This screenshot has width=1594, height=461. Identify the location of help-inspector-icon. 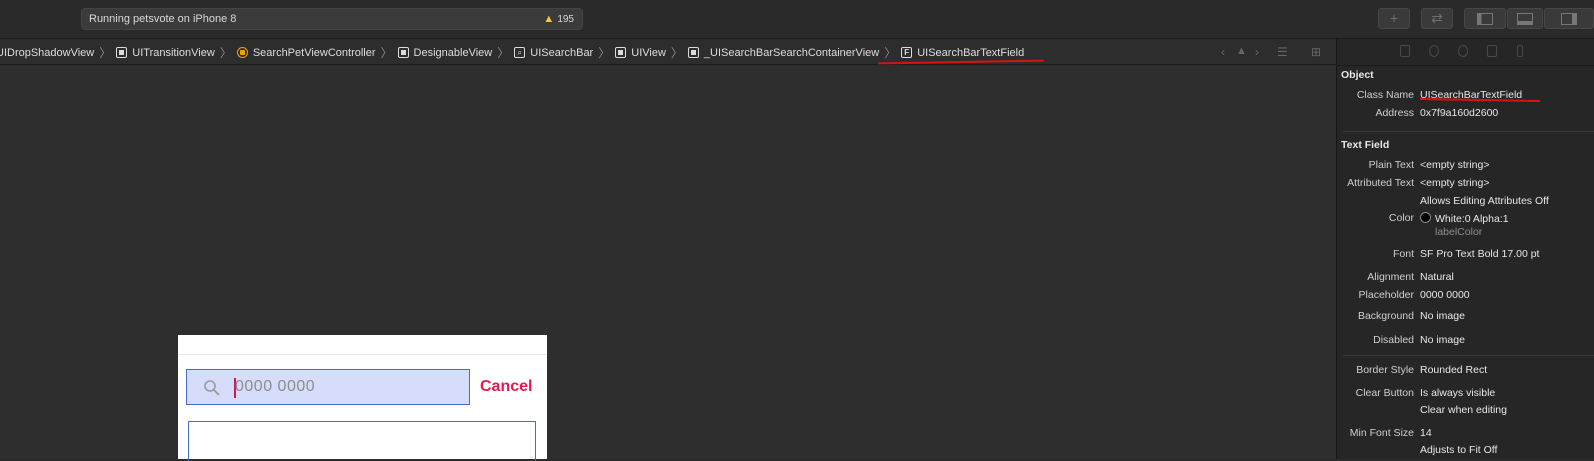
(1434, 51).